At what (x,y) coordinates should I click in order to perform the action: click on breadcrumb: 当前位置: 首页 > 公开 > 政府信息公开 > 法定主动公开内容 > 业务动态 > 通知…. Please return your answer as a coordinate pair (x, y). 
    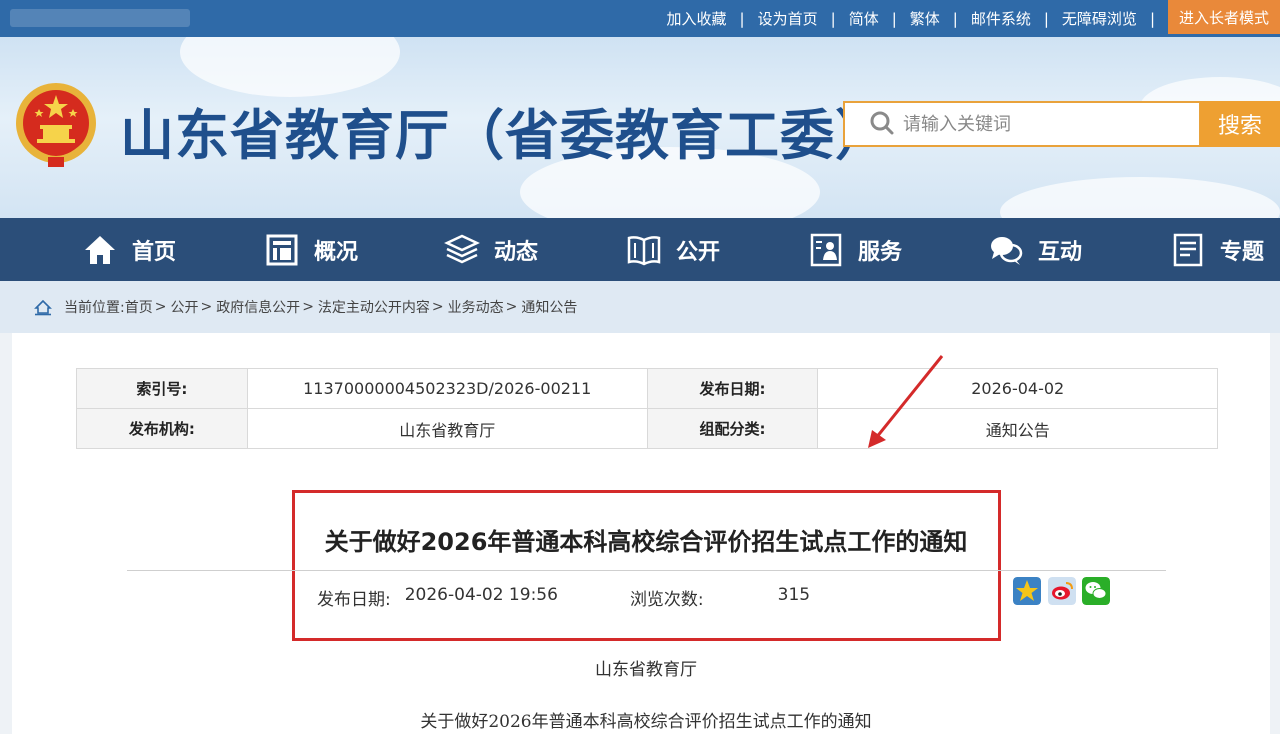
    Looking at the image, I should click on (640, 307).